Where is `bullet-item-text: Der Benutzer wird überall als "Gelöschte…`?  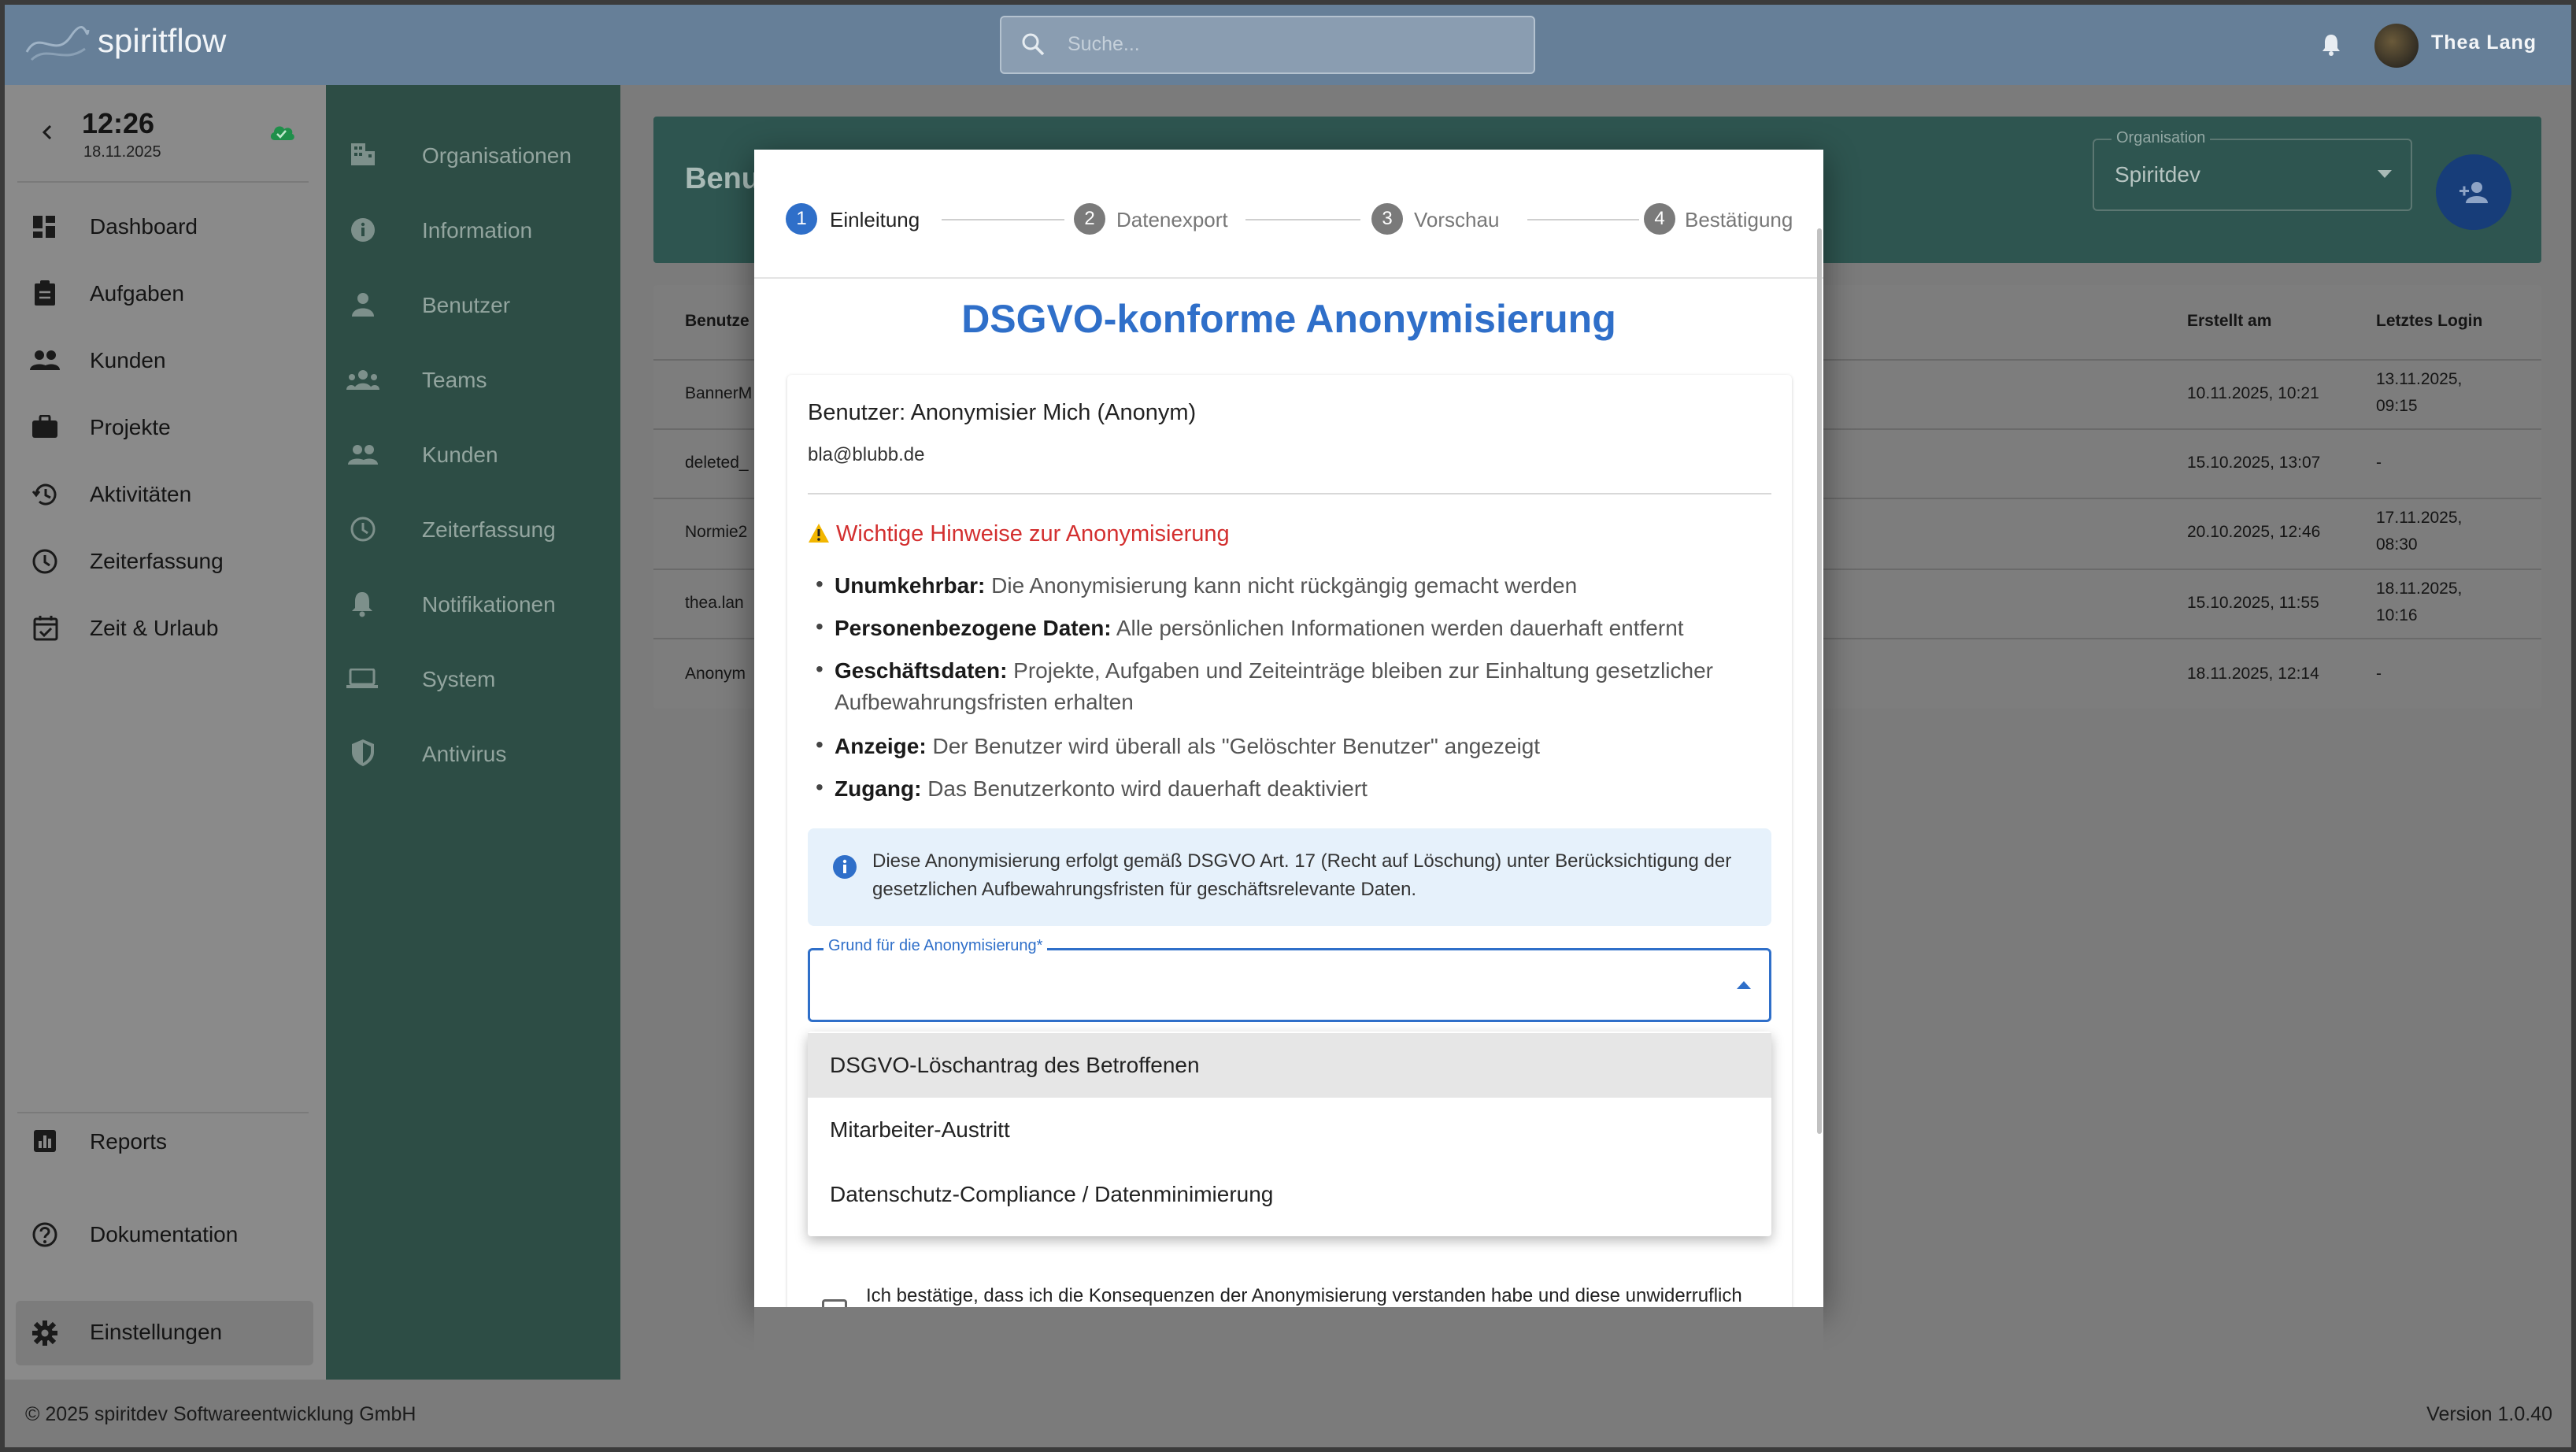
bullet-item-text: Der Benutzer wird überall als "Gelöschte… is located at coordinates (1233, 746).